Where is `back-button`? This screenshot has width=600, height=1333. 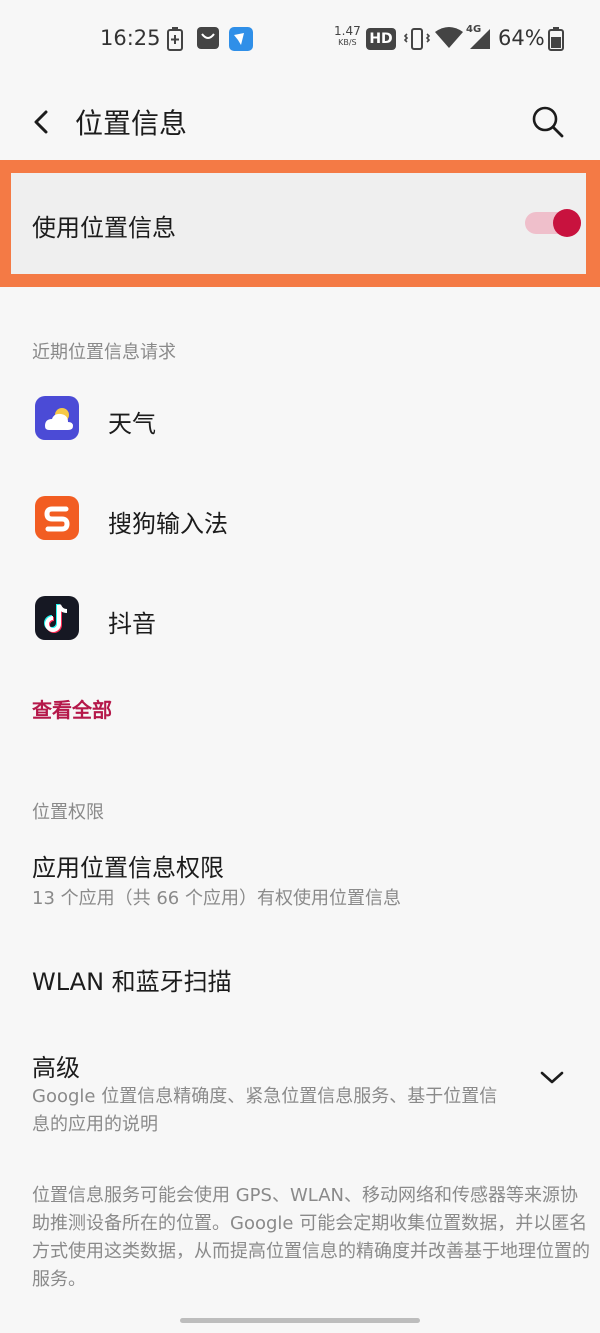 back-button is located at coordinates (42, 122).